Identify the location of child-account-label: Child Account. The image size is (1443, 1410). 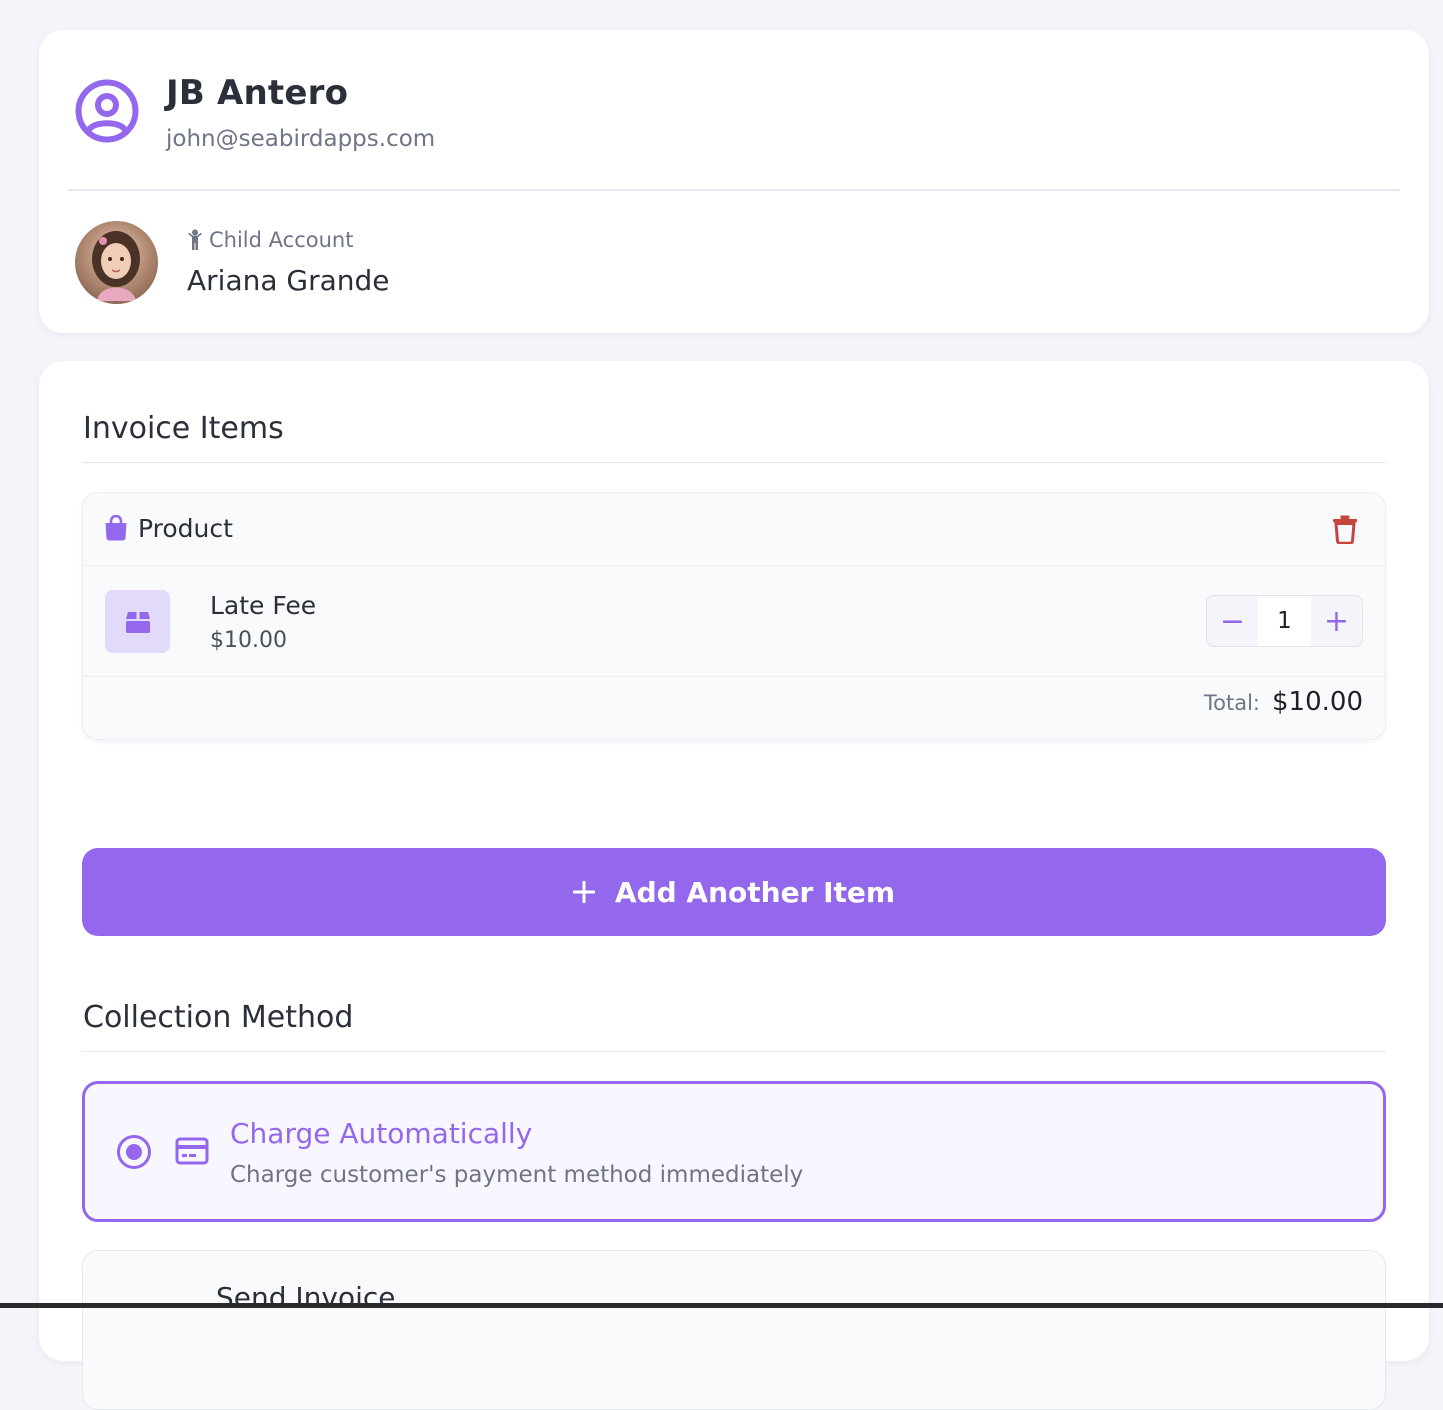
(281, 240).